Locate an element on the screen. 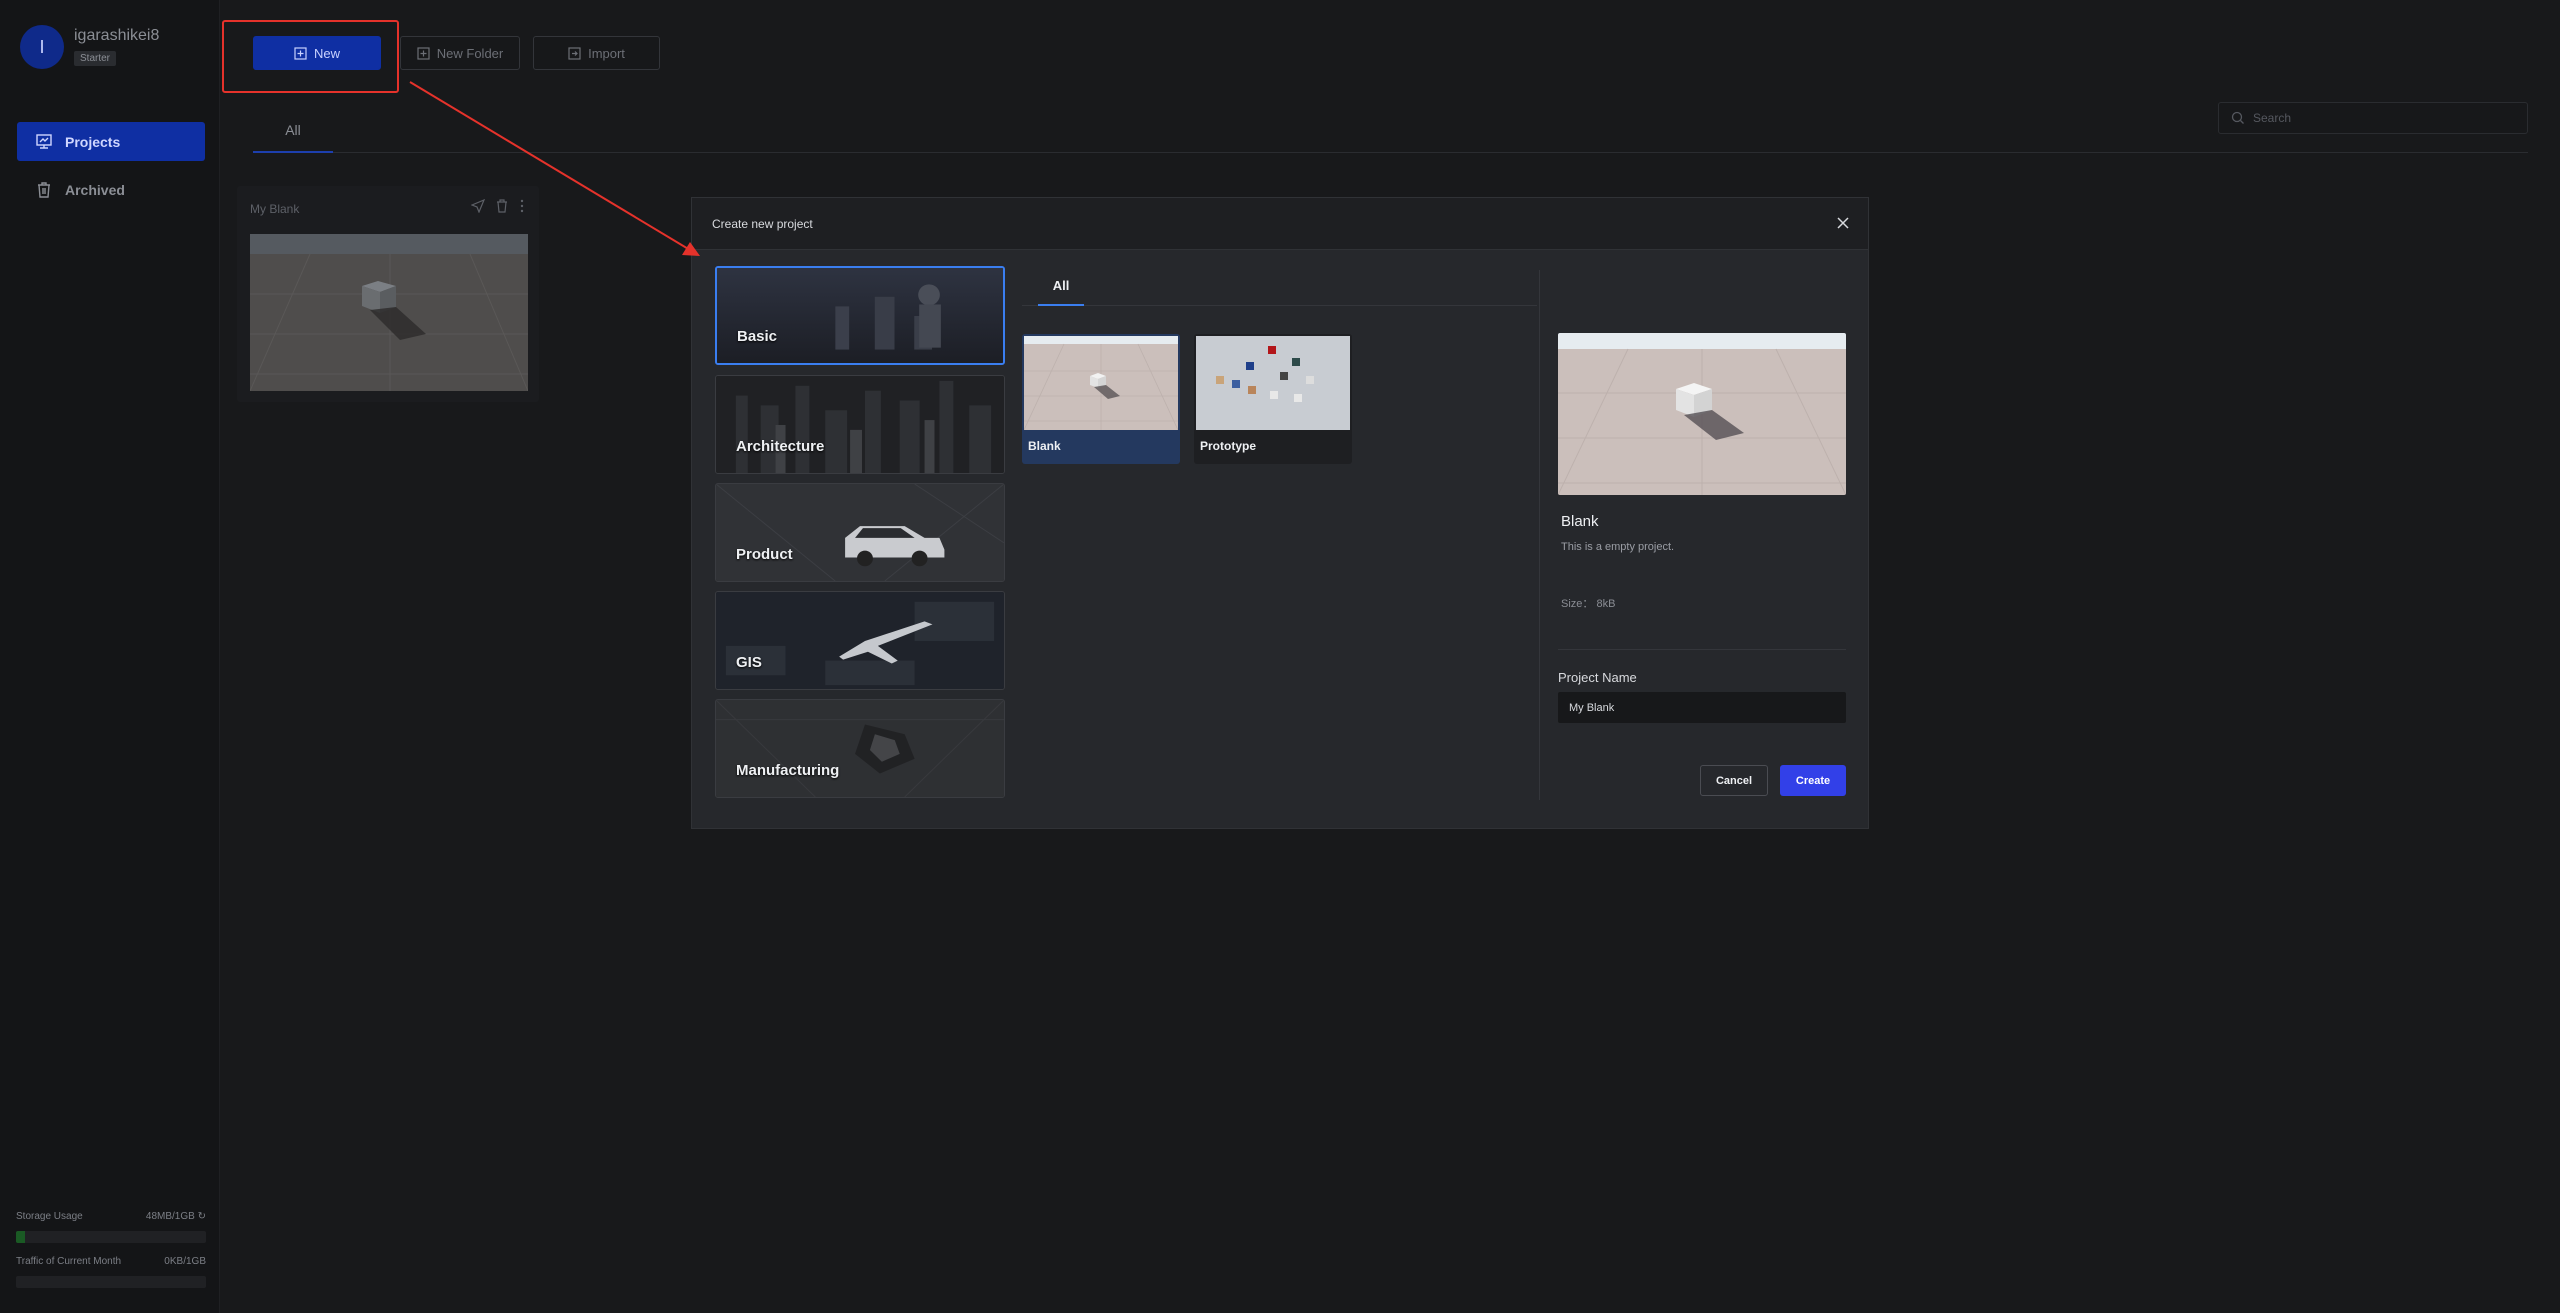 This screenshot has width=2560, height=1313. send-icon is located at coordinates (478, 206).